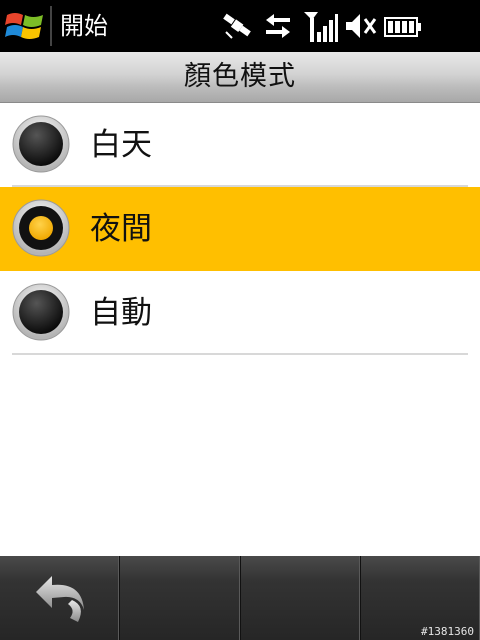 Image resolution: width=480 pixels, height=640 pixels. I want to click on option-day: 白天, so click(240, 145).